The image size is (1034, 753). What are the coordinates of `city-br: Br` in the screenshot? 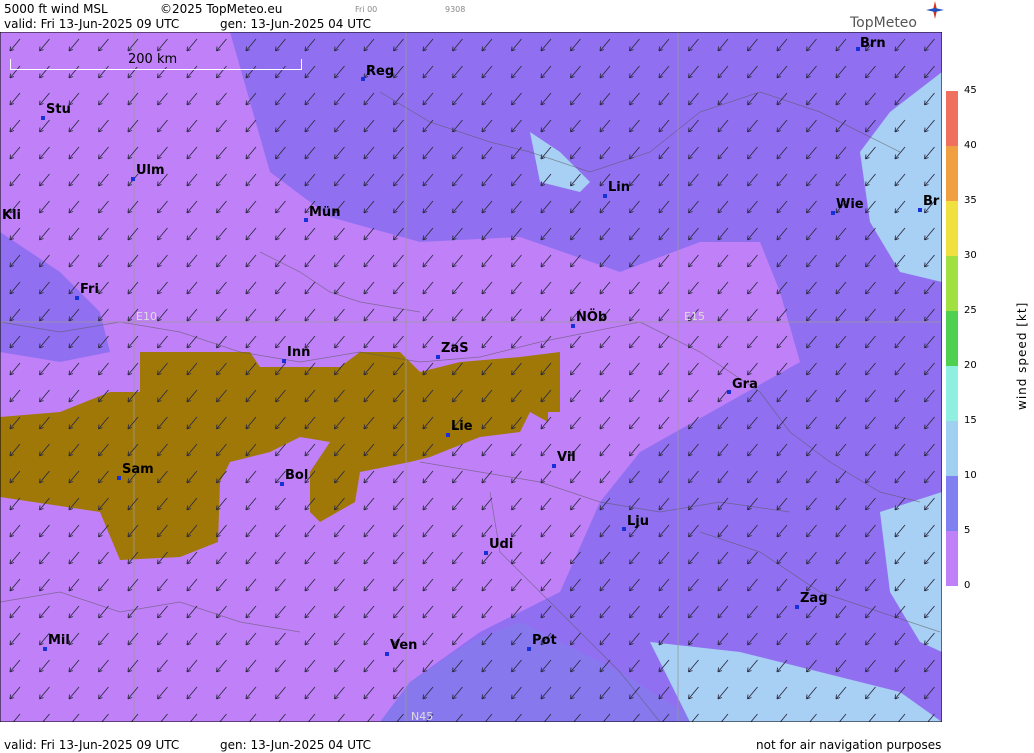 It's located at (931, 201).